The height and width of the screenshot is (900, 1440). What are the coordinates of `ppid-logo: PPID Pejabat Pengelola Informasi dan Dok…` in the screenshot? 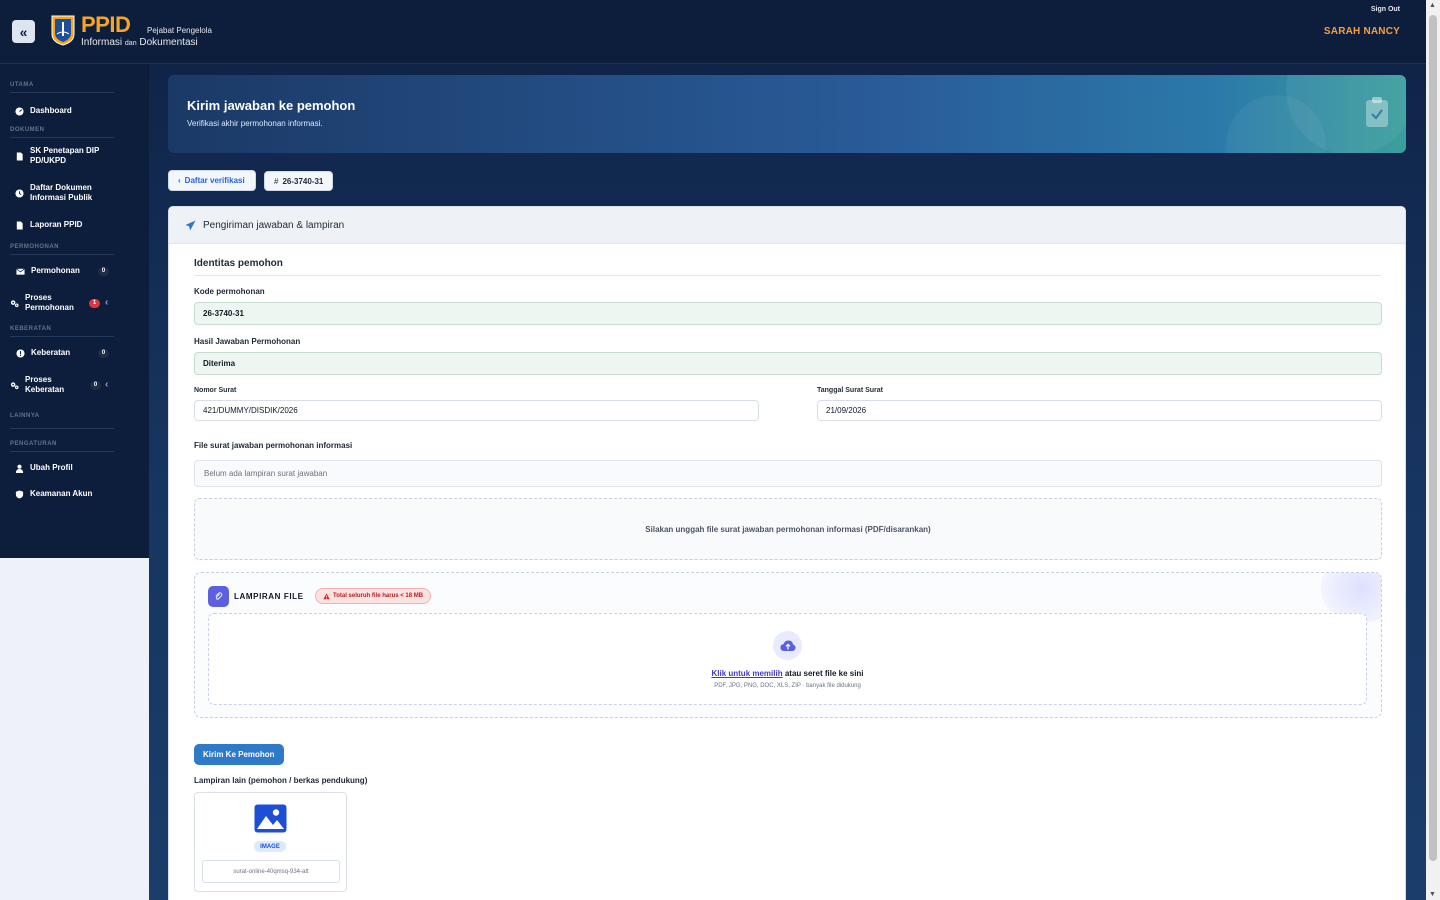 It's located at (131, 30).